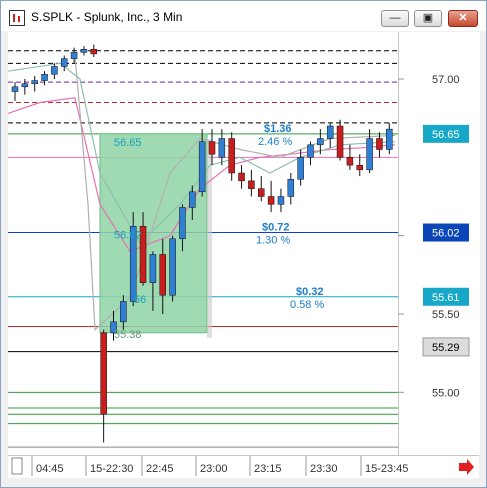 This screenshot has width=487, height=488. Describe the element at coordinates (386, 469) in the screenshot. I see `time-label-6: 15-23:45` at that location.